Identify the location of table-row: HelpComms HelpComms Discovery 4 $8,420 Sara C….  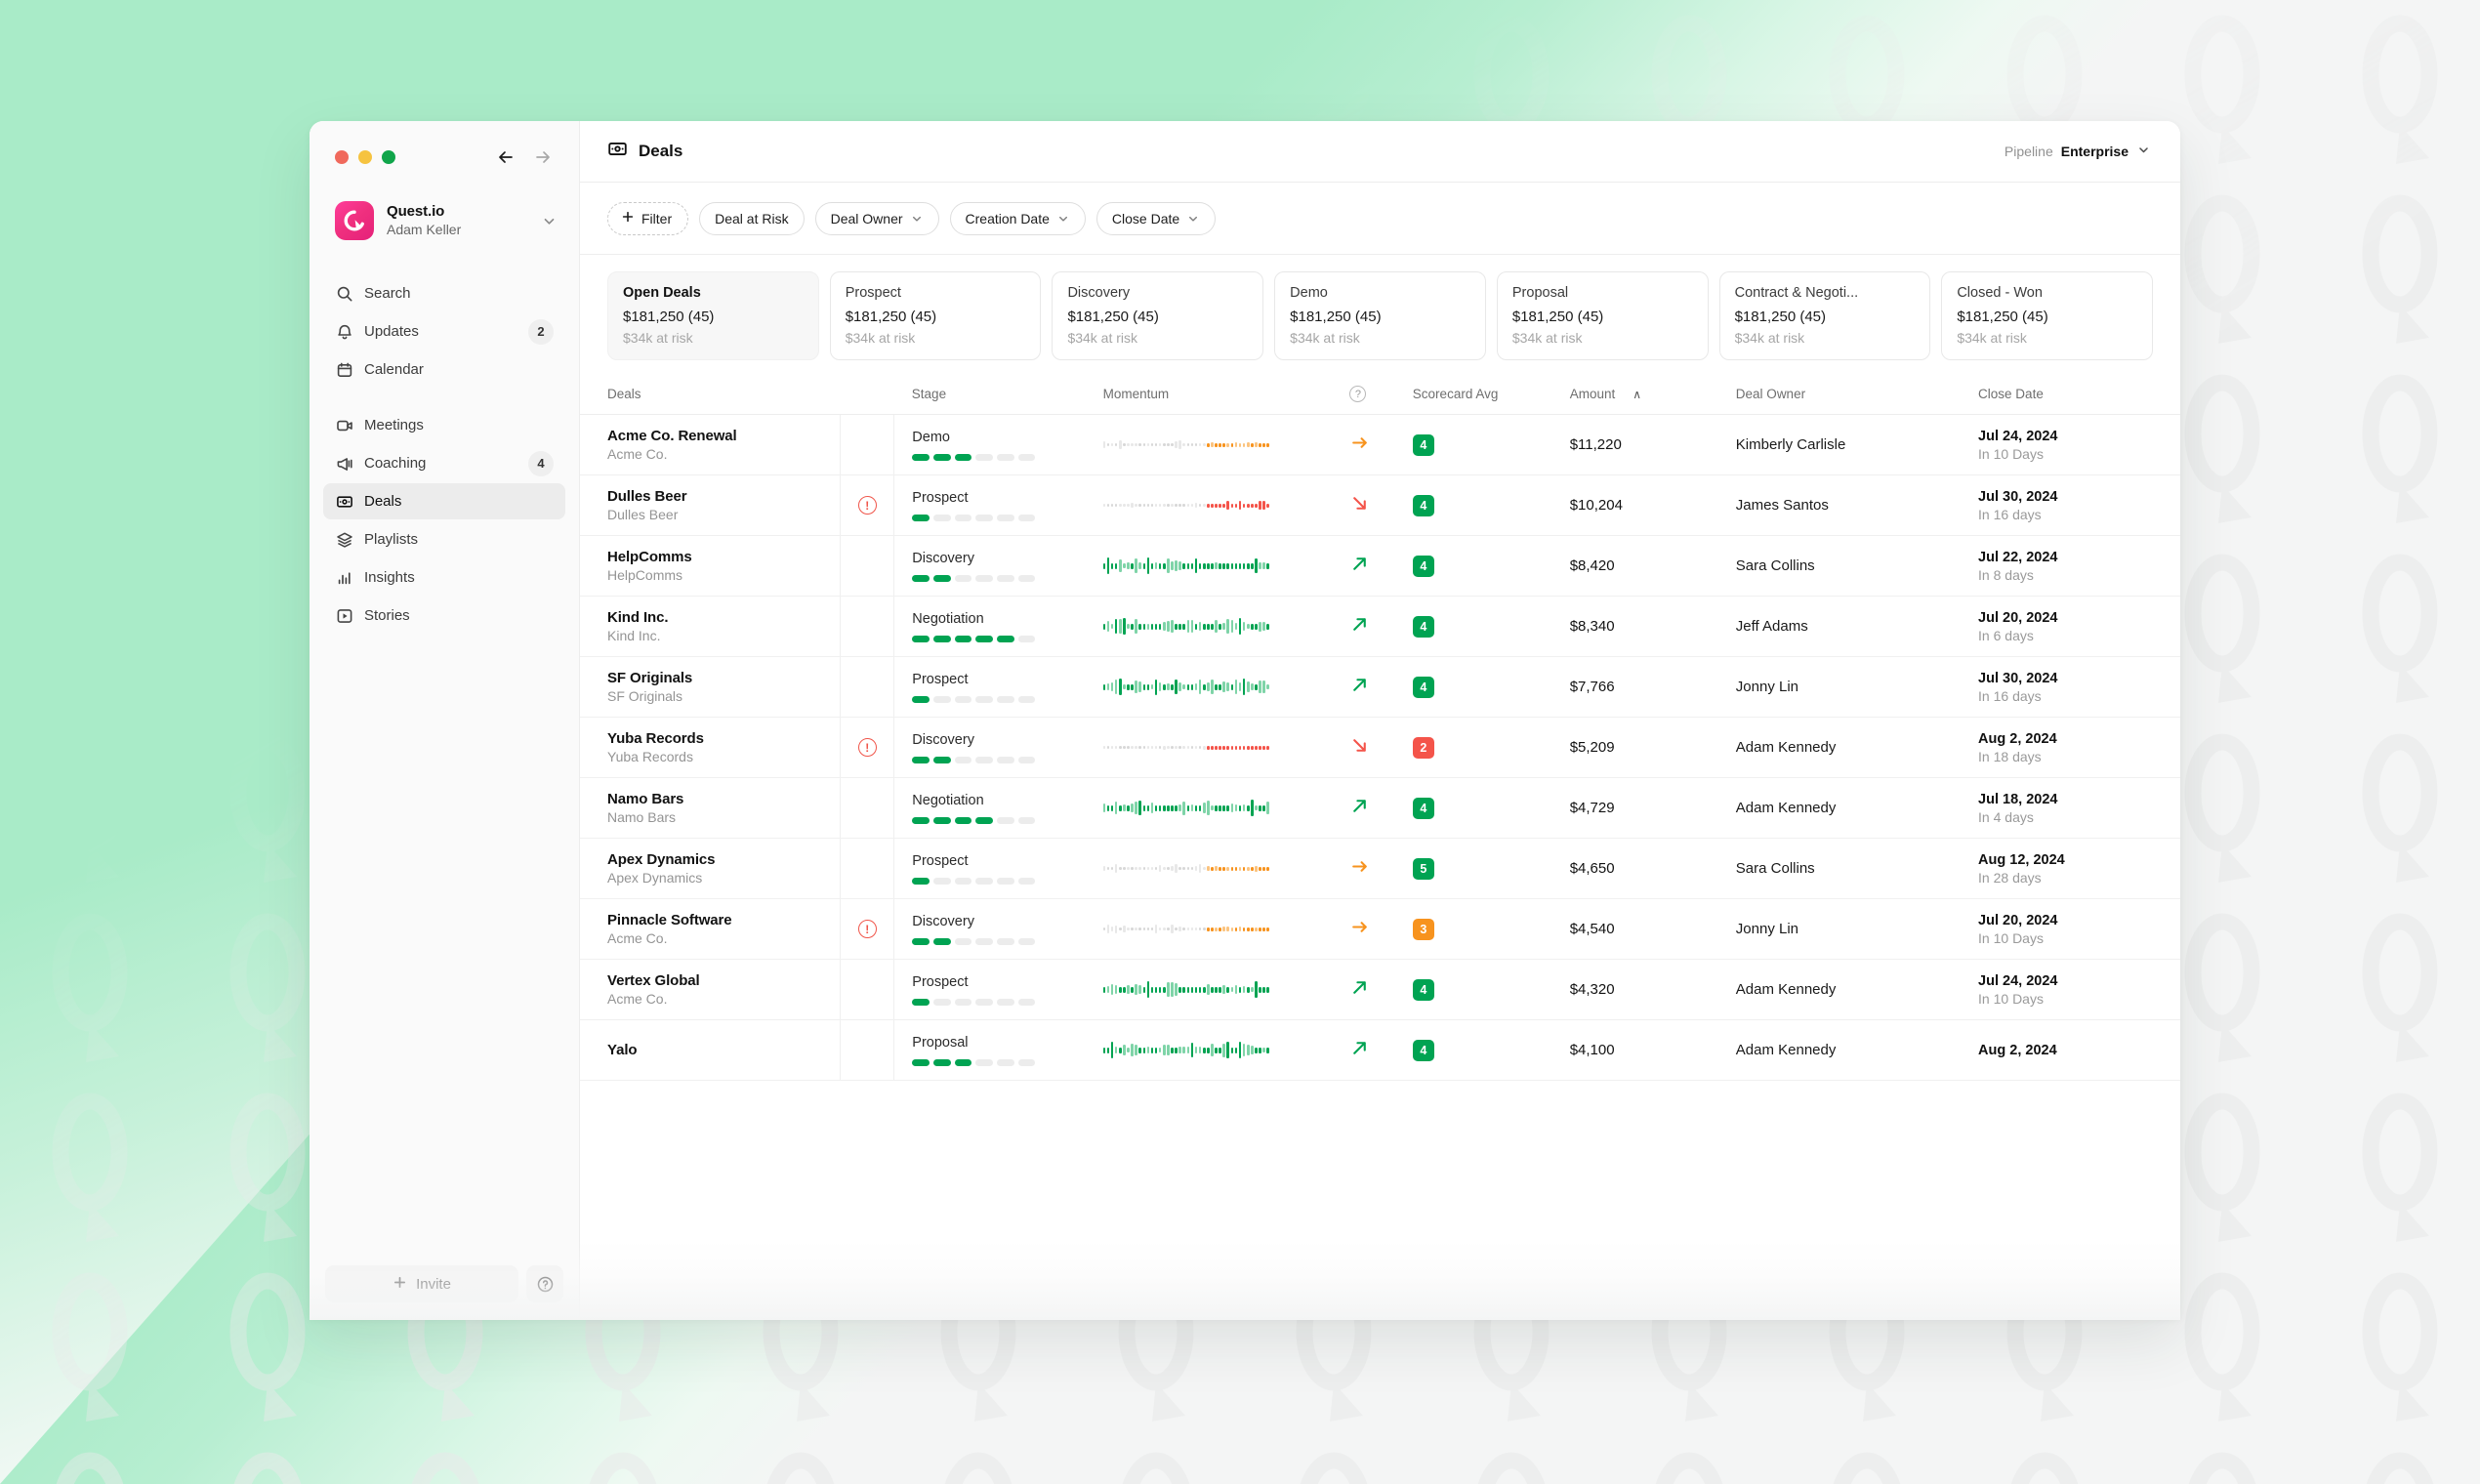
(1380, 566).